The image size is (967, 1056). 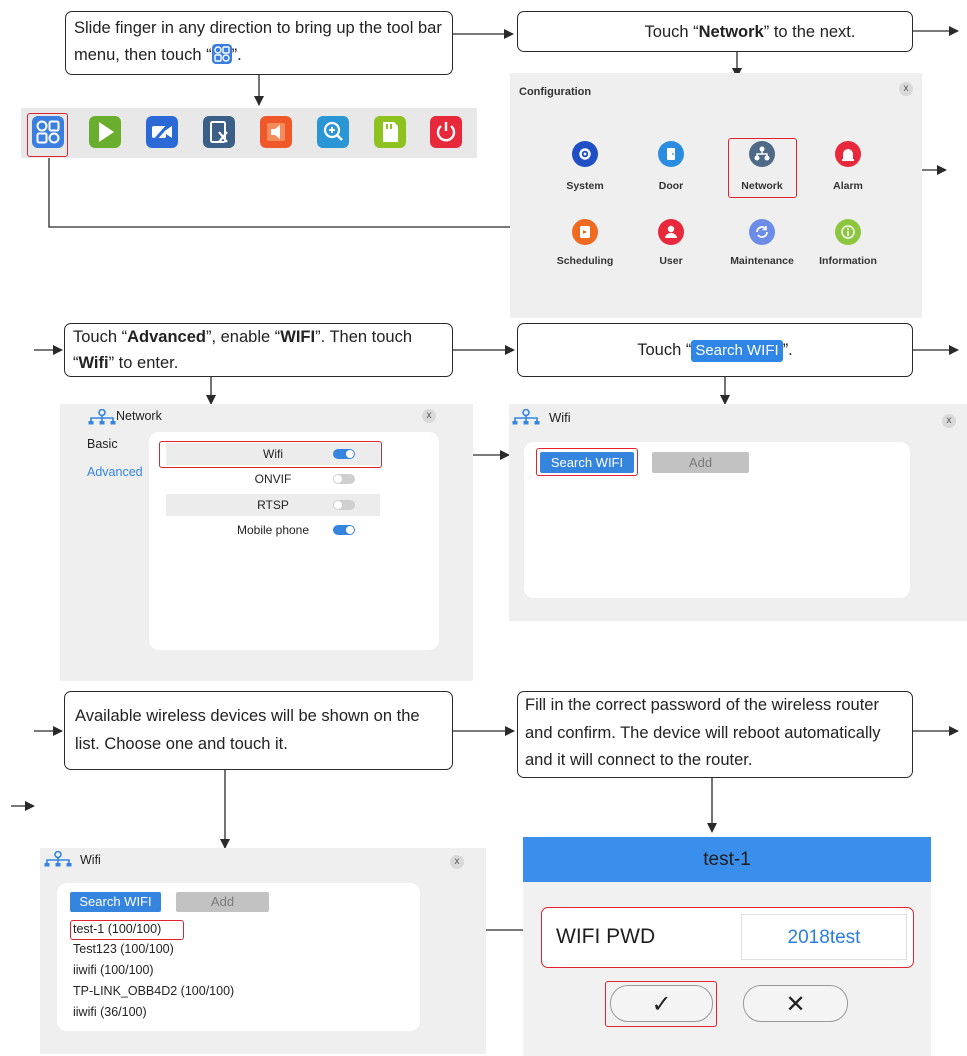 What do you see at coordinates (102, 444) in the screenshot?
I see `tab-basic: Basic` at bounding box center [102, 444].